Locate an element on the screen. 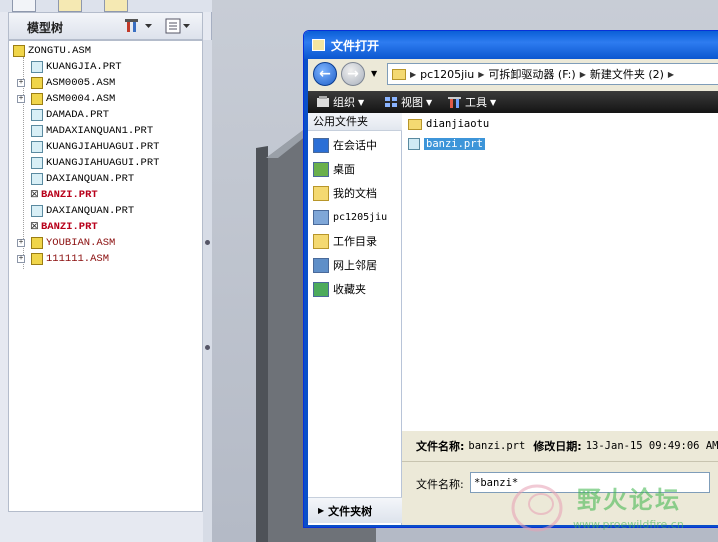 This screenshot has height=542, width=718. tree-settings-button is located at coordinates (138, 26).